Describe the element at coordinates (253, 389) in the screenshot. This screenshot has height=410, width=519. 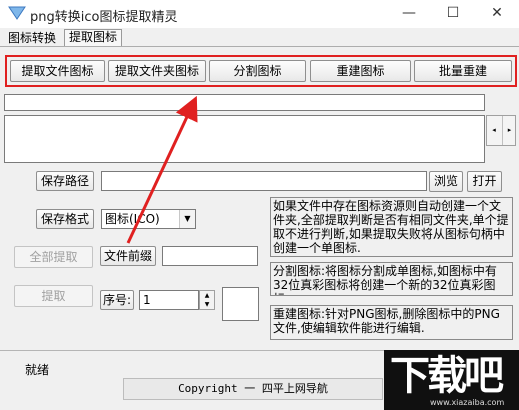
I see `copyright-bar: Copyright 一 四平上网导航` at that location.